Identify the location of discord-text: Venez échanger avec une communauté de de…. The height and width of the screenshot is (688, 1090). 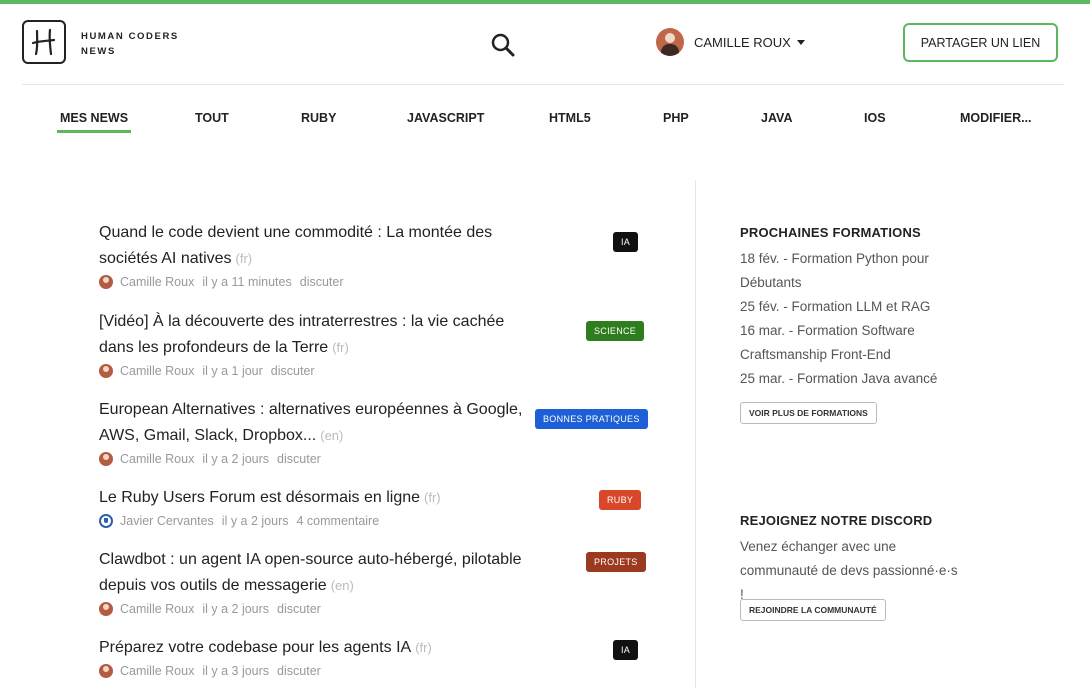
(849, 570).